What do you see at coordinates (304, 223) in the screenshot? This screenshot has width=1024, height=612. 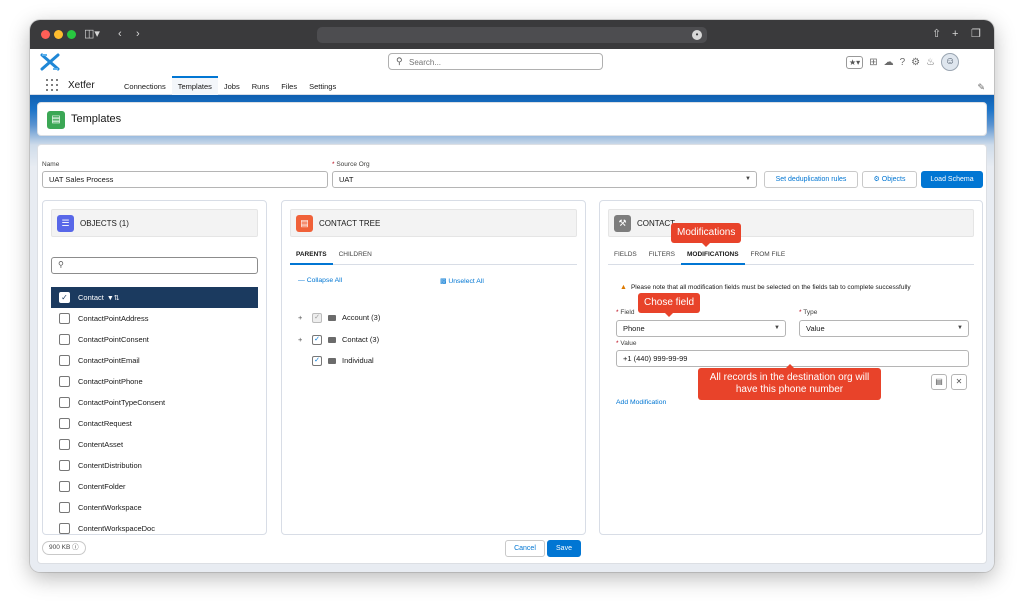 I see `tree-icon: ▤` at bounding box center [304, 223].